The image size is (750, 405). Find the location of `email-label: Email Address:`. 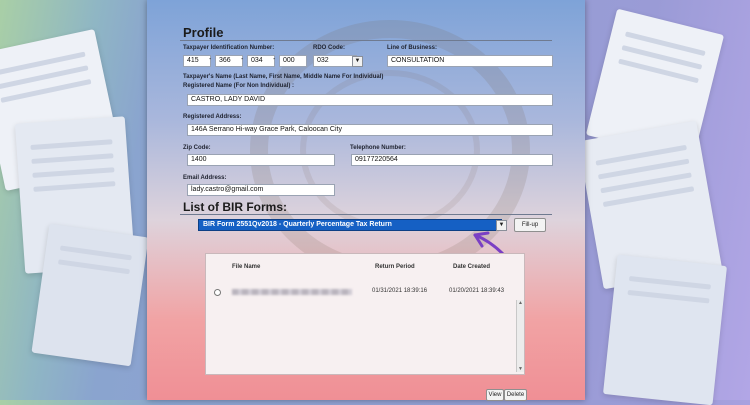

email-label: Email Address: is located at coordinates (205, 178).